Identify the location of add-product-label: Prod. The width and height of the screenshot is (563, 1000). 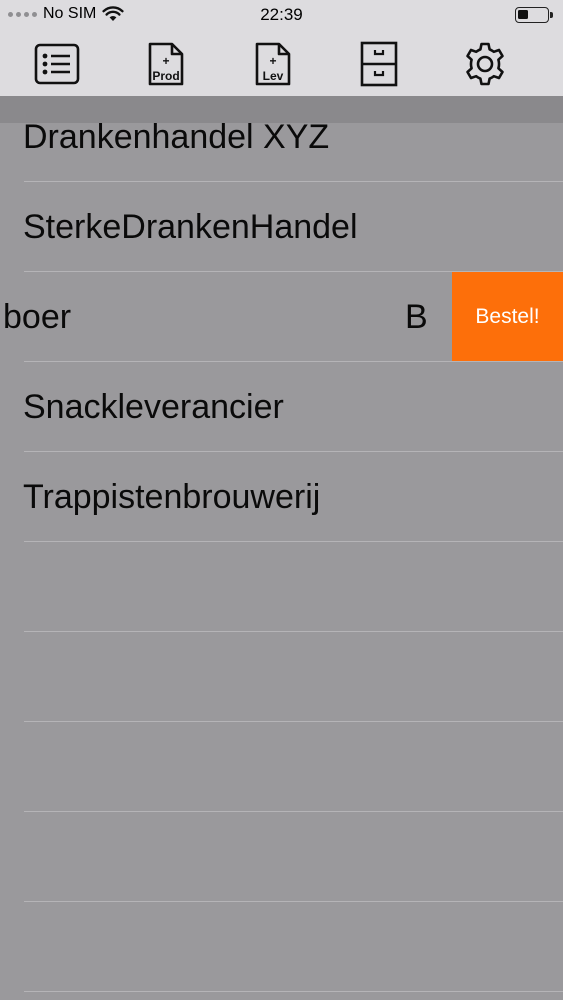
(166, 76).